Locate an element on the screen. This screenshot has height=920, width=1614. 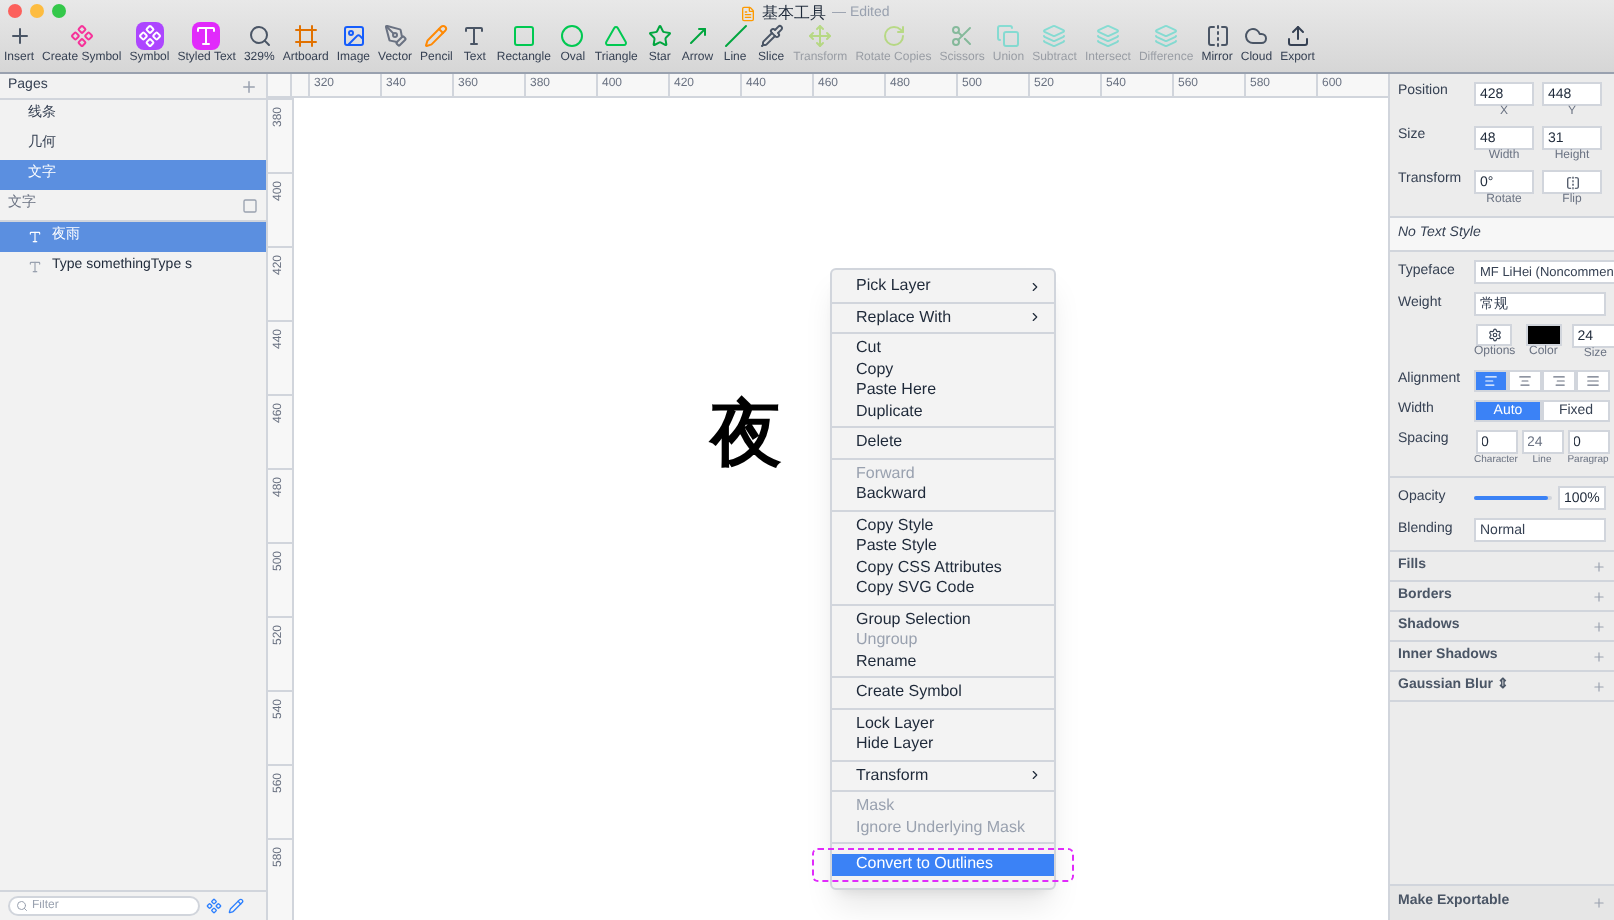
menu-item: Group Selection is located at coordinates (943, 619).